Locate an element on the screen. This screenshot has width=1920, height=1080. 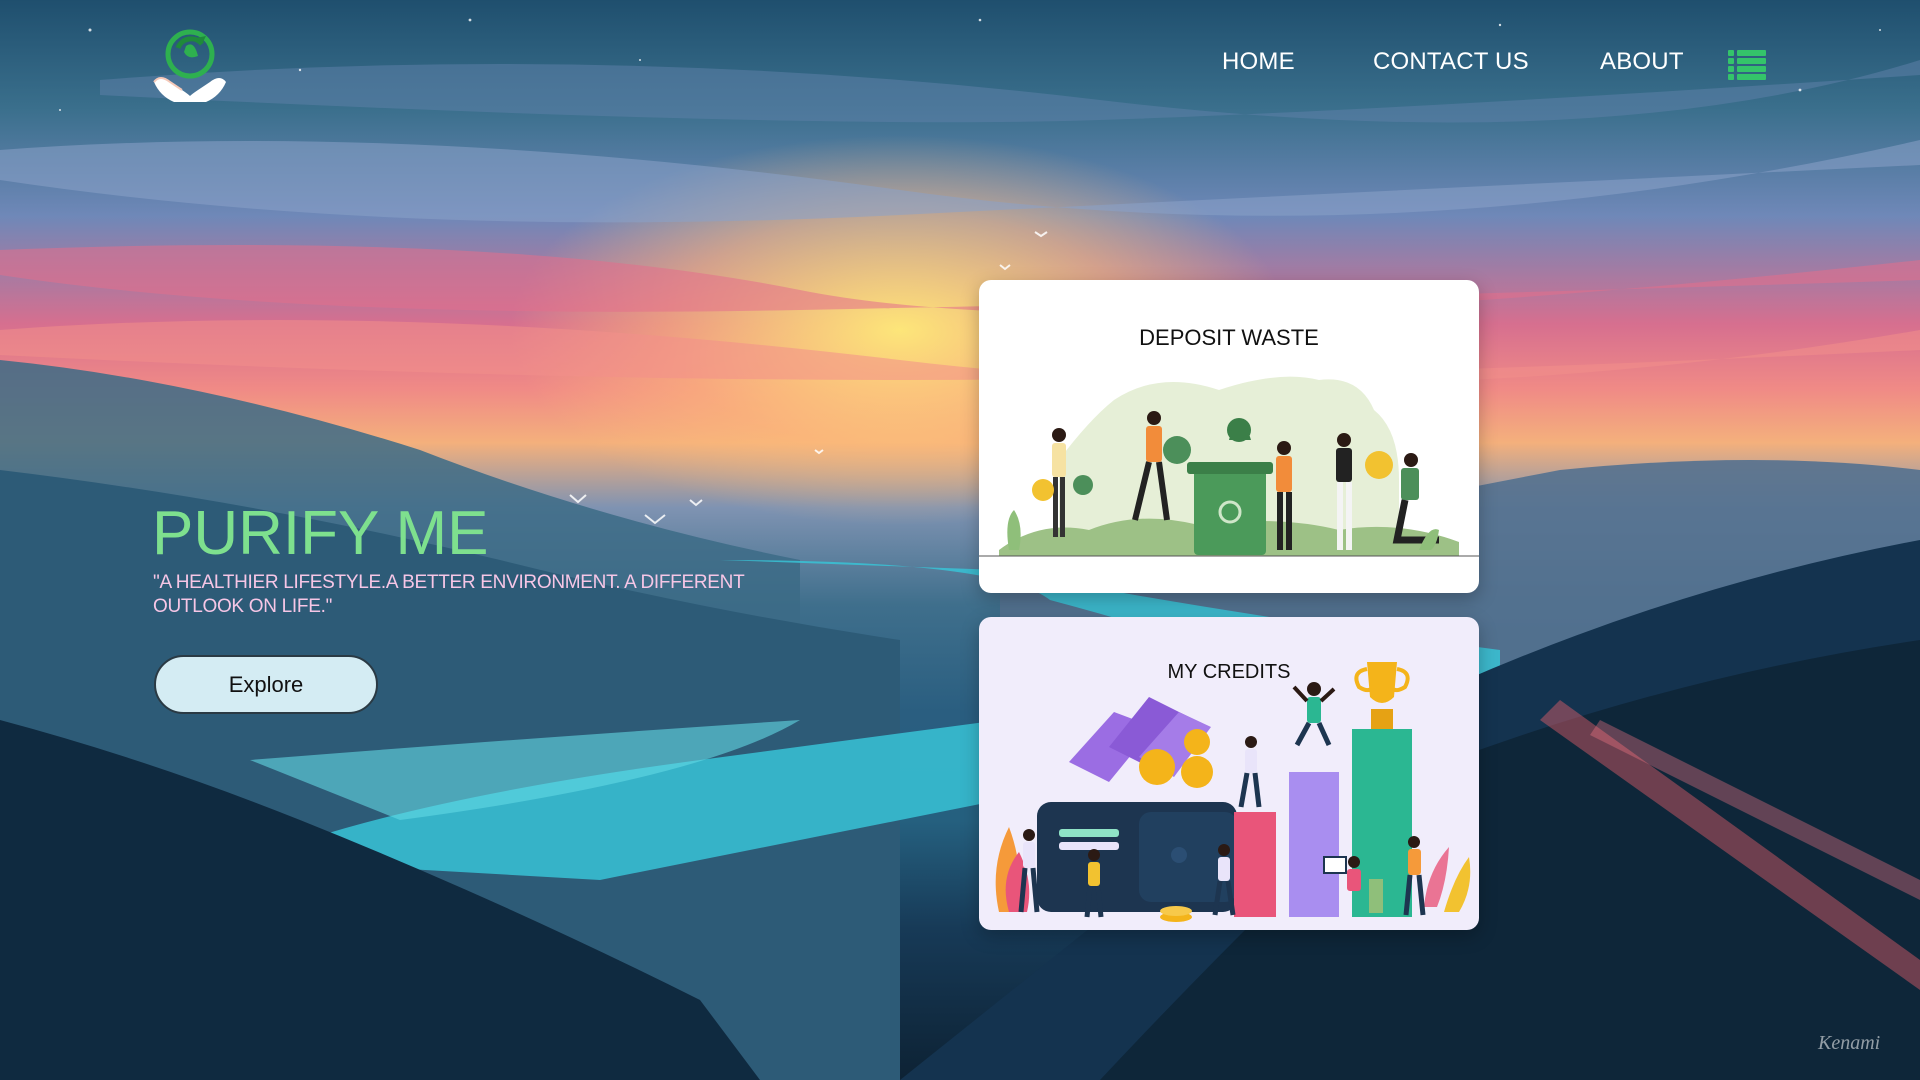
deposit-waste-title: DEPOSIT WASTE is located at coordinates (1229, 337).